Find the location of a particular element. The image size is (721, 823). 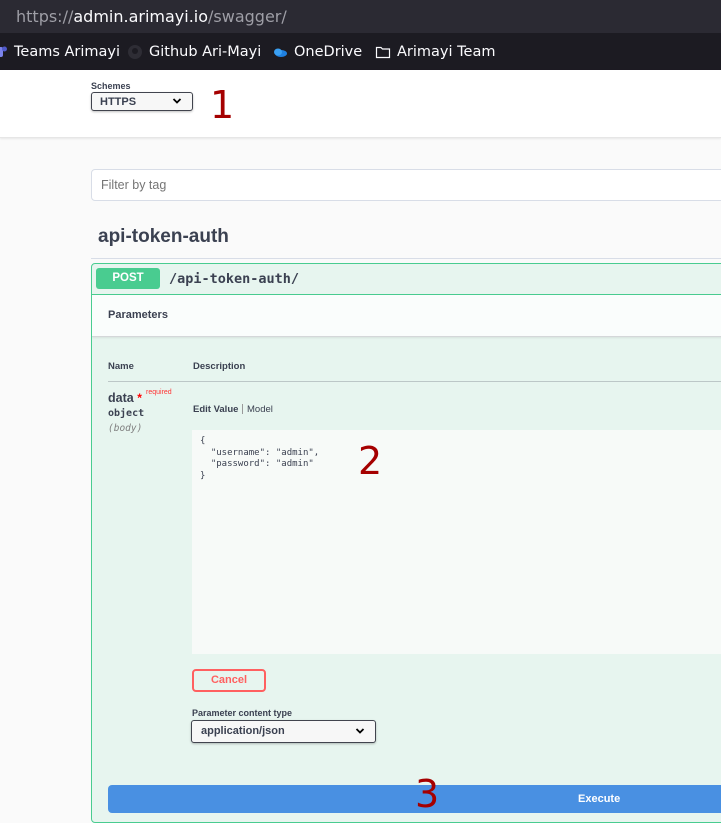

content-type-select: application/json is located at coordinates (283, 731).